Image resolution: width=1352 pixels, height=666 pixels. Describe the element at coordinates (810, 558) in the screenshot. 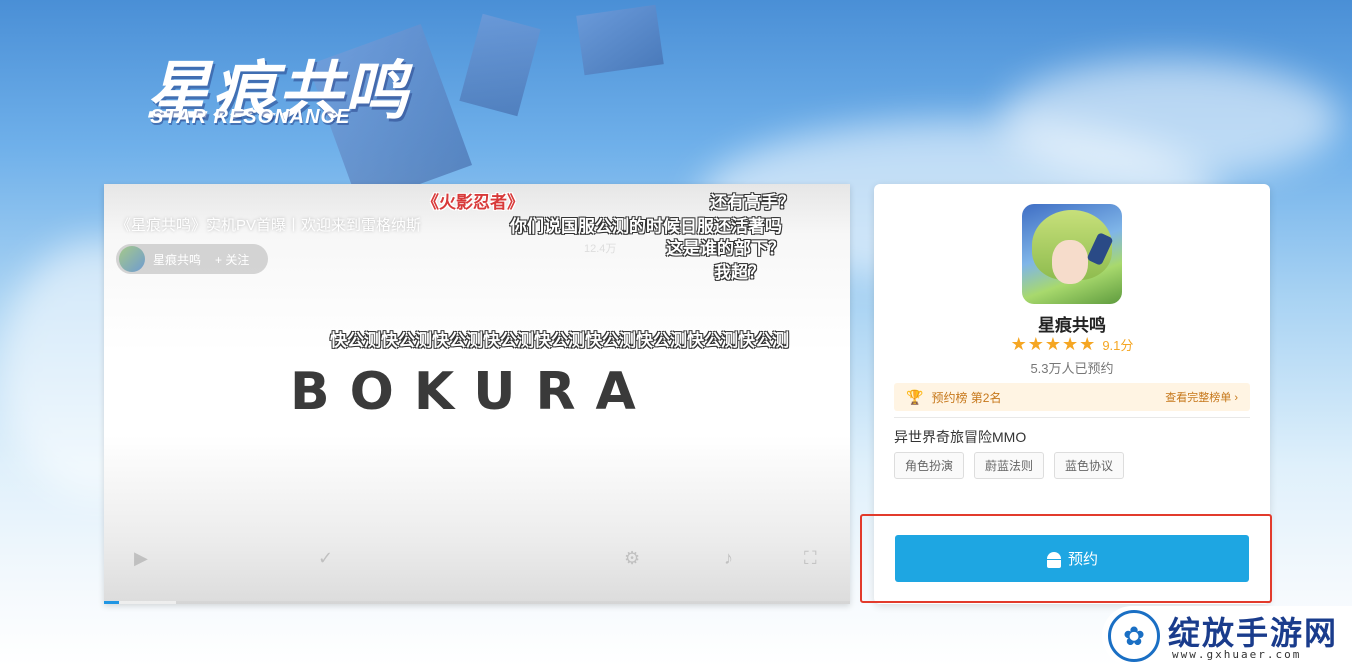

I see `fullscreen-icon: ⛶` at that location.